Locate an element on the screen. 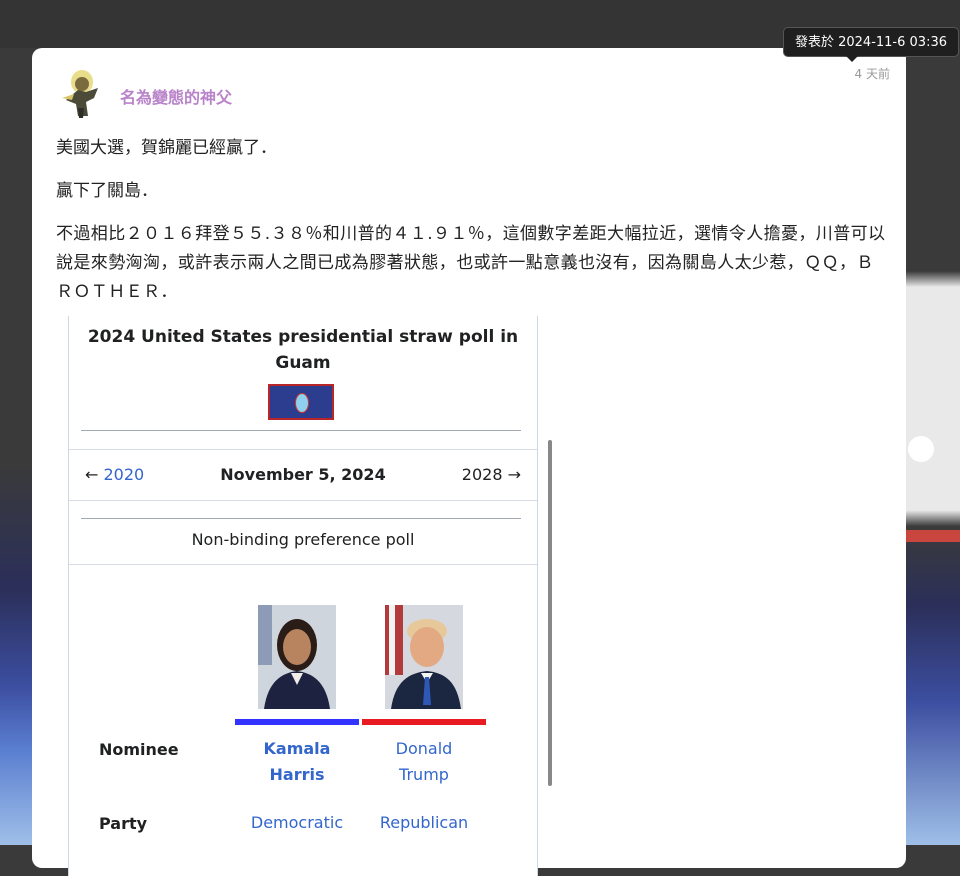  democratic-color-bar is located at coordinates (297, 722).